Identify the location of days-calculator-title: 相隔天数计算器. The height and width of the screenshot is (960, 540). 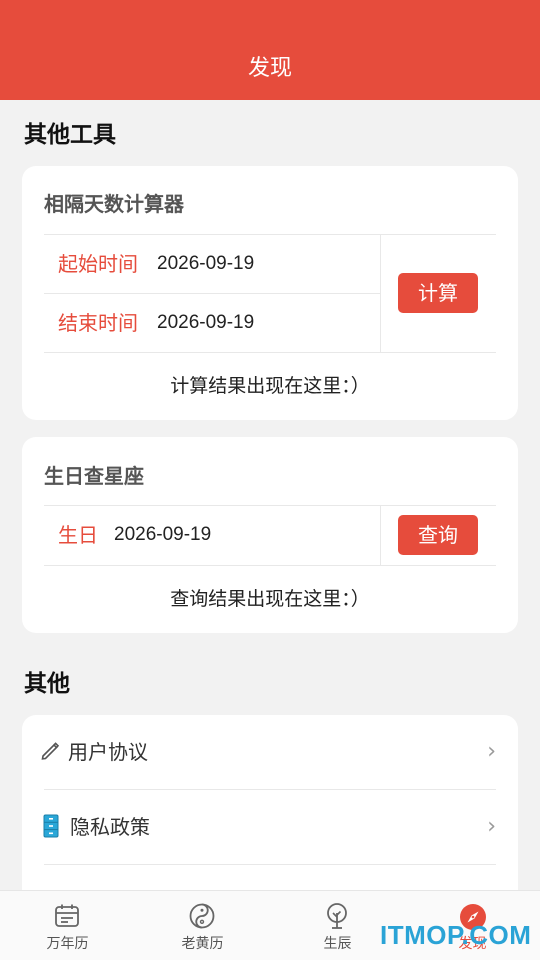
(114, 204).